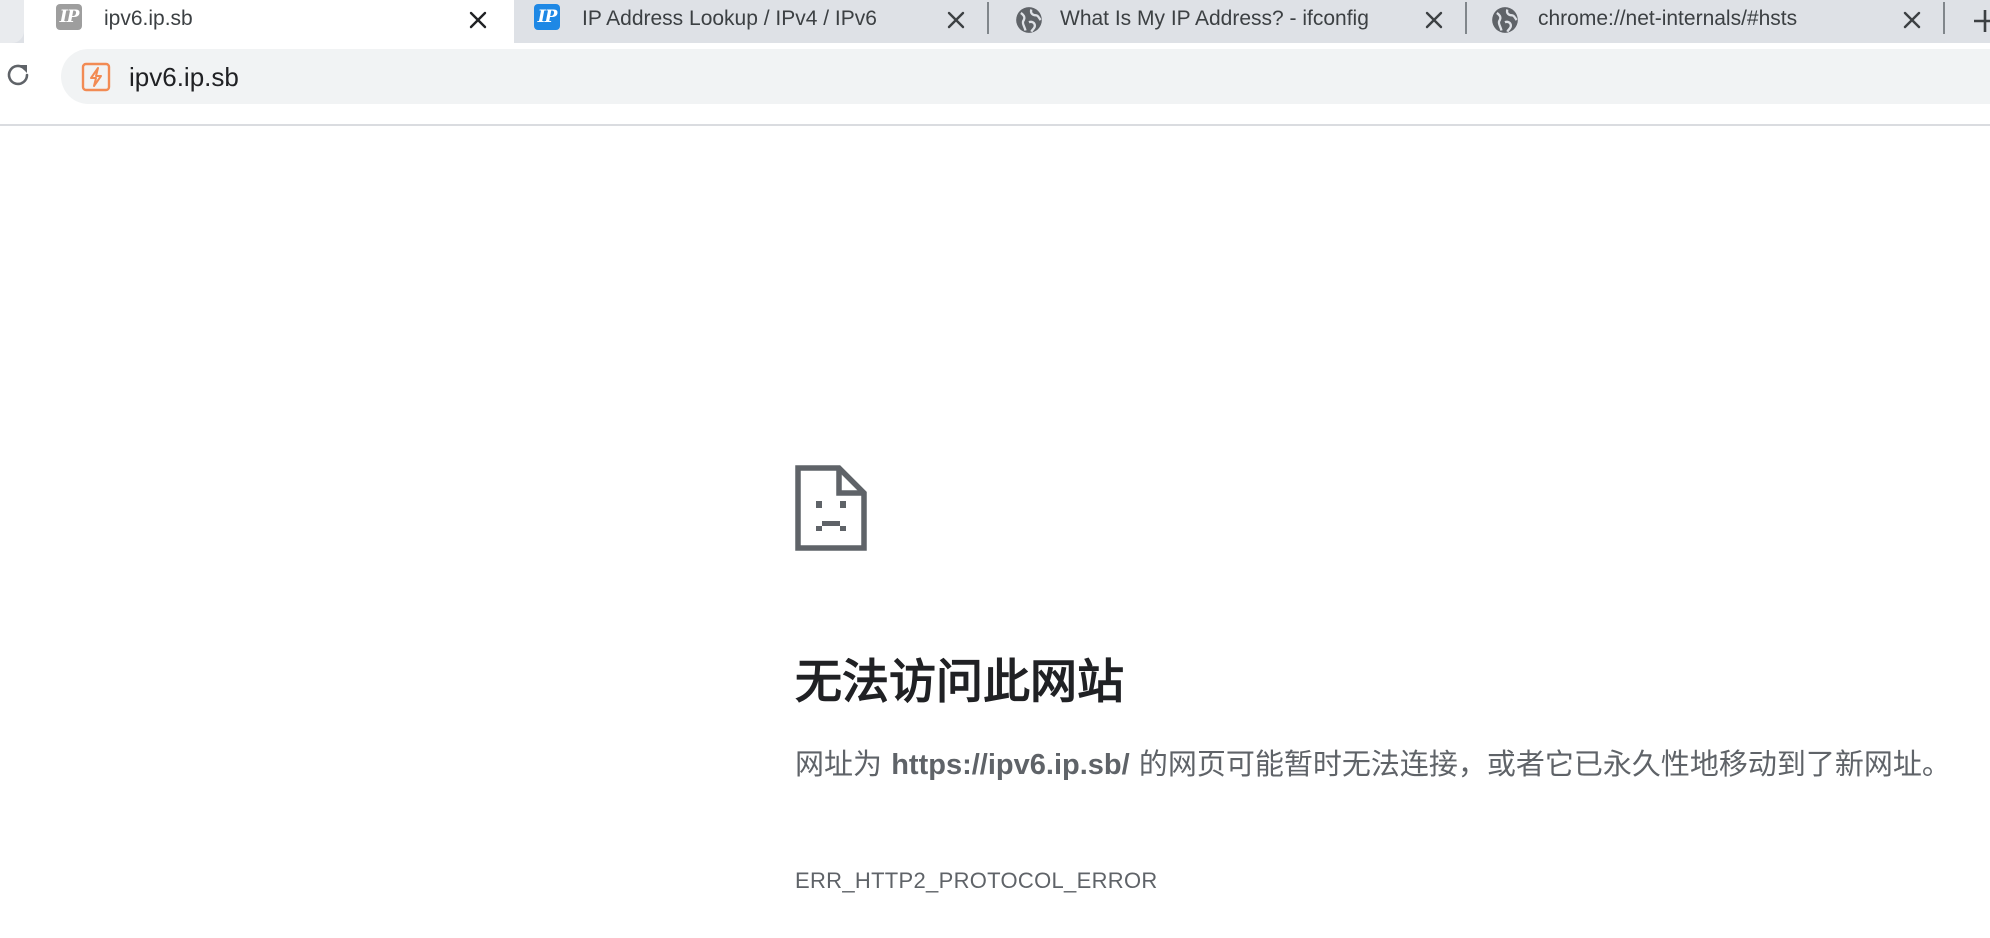  I want to click on bolt-site-icon, so click(96, 77).